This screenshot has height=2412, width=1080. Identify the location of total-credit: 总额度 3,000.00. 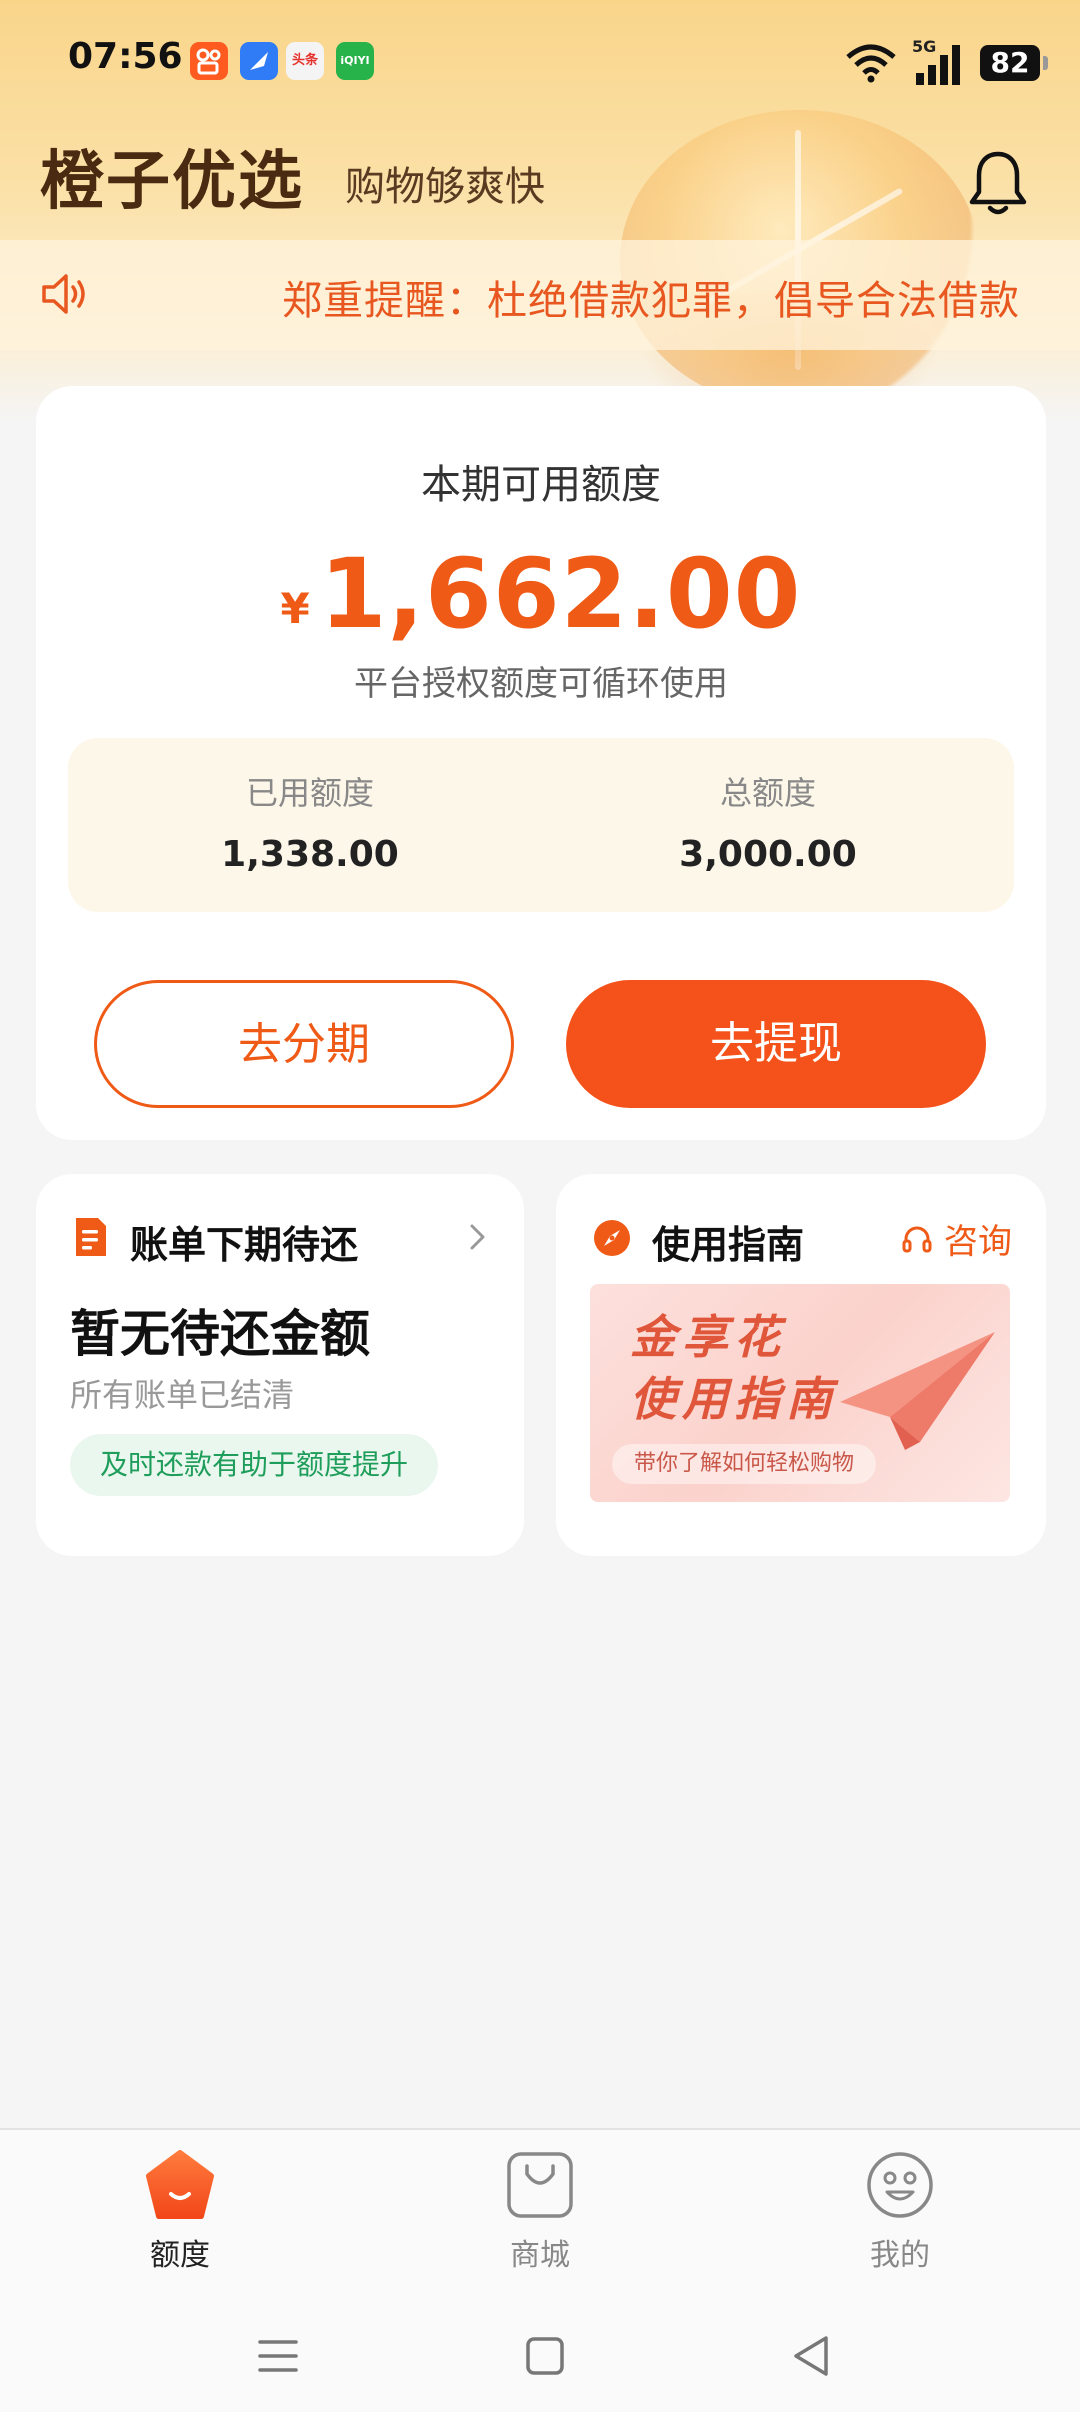
(768, 821).